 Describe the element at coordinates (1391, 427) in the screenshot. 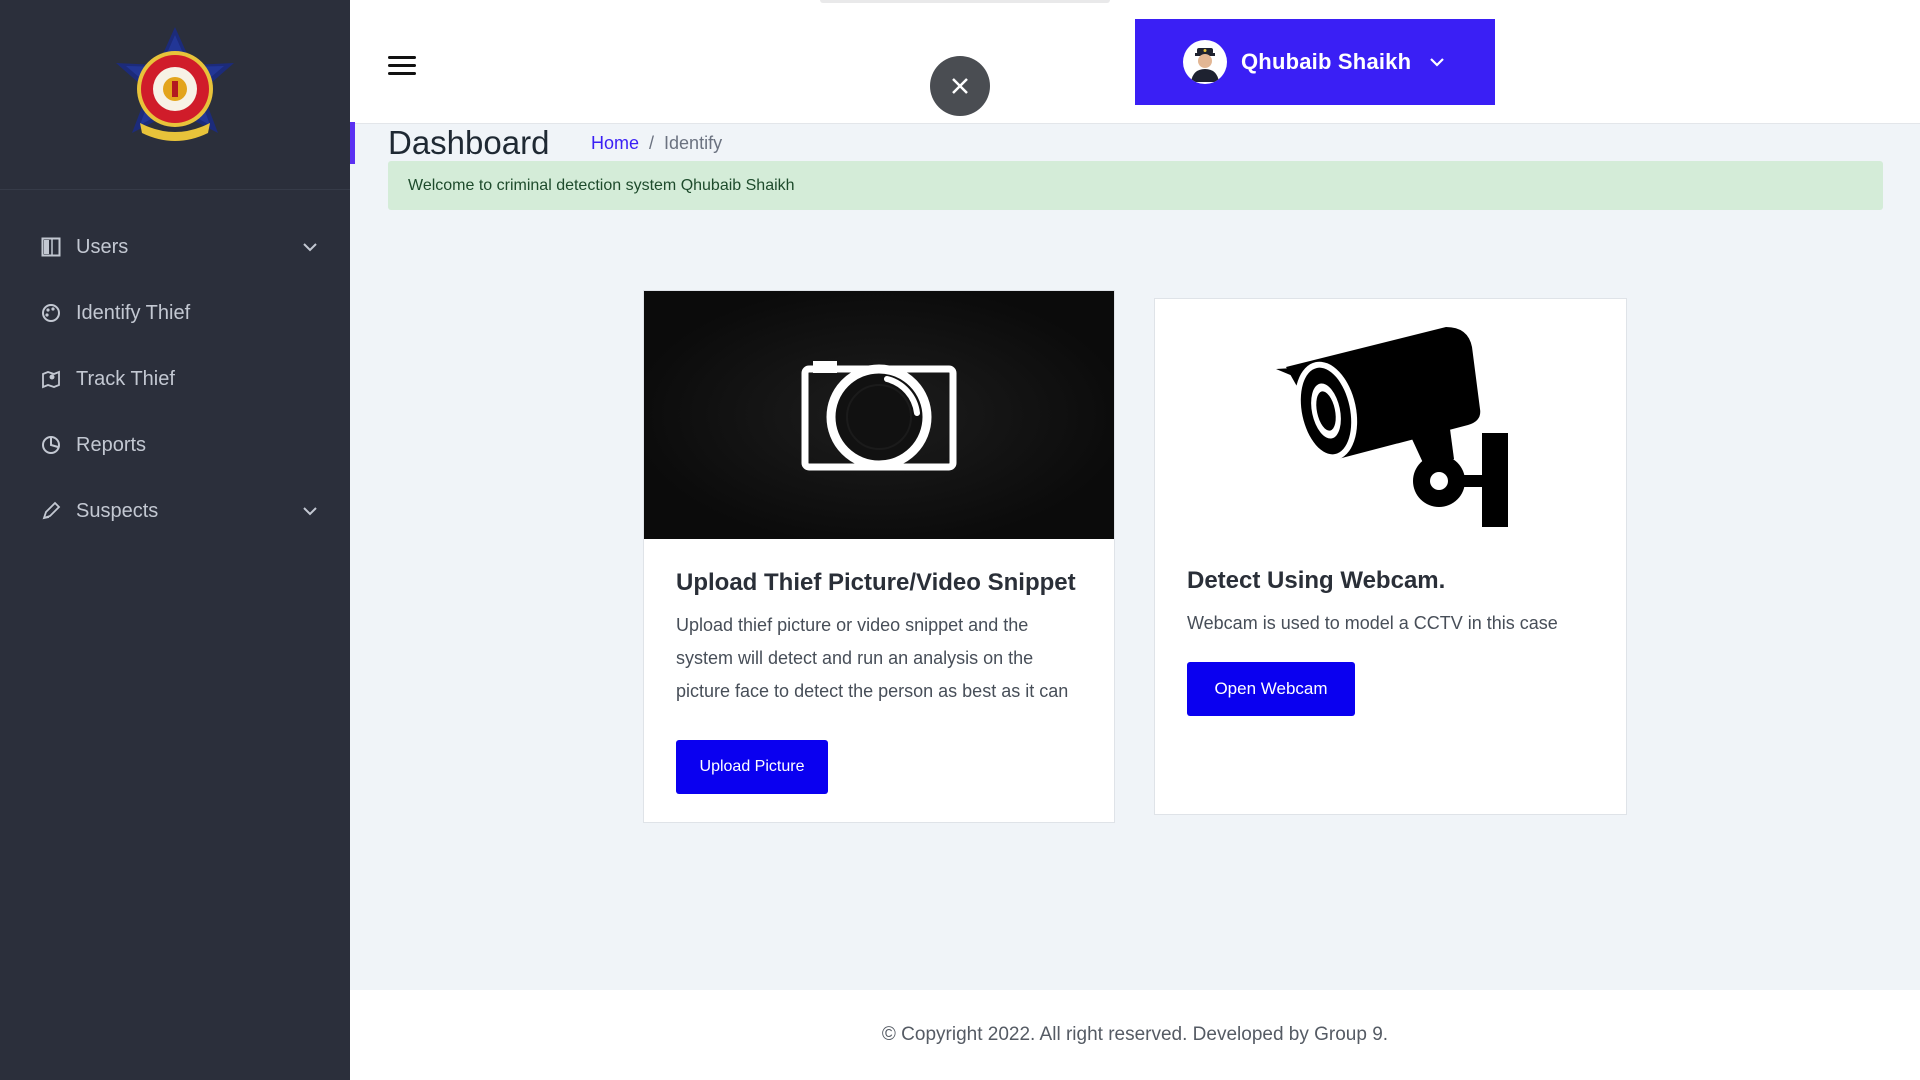

I see `cctv-camera-icon` at that location.